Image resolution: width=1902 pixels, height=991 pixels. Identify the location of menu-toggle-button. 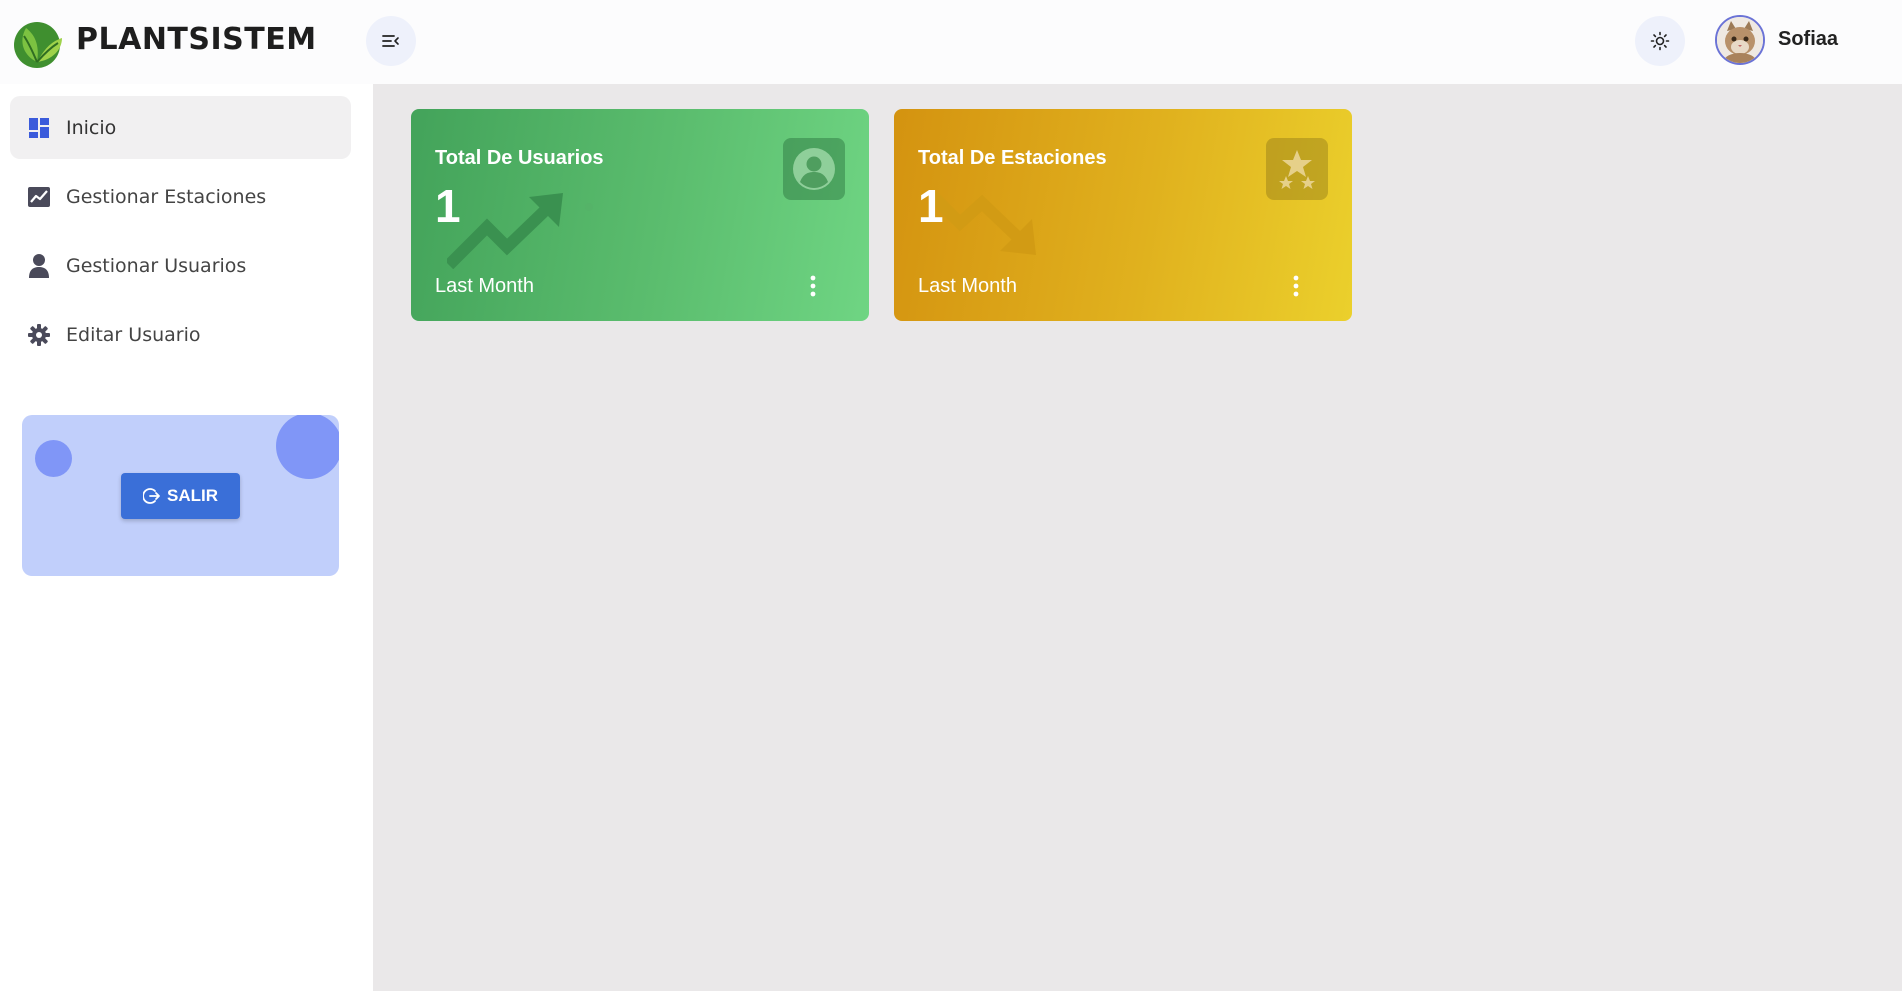
(391, 41).